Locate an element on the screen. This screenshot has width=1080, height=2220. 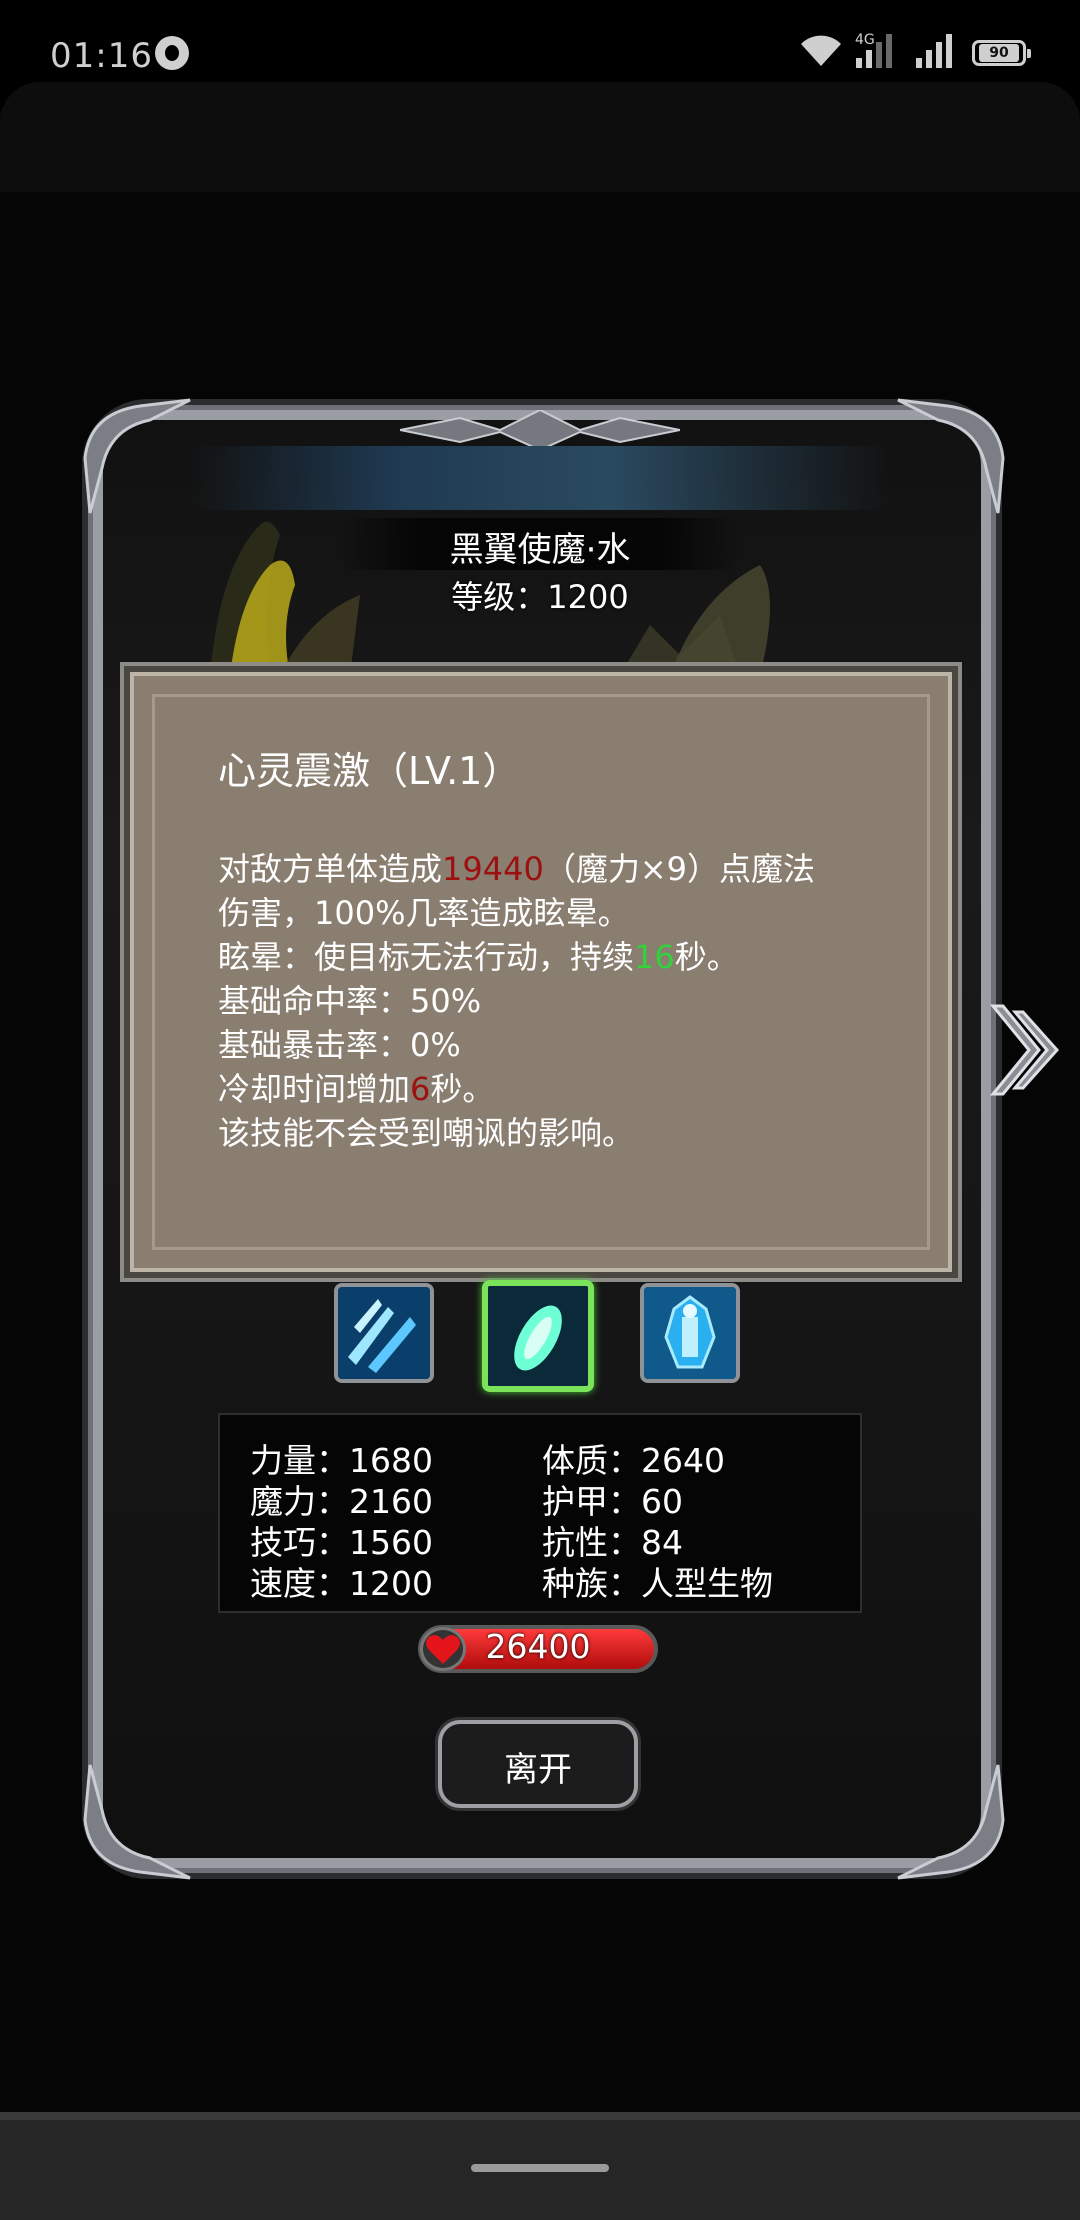
desc-text: 眩晕：使目标无法行动，持续 is located at coordinates (426, 957).